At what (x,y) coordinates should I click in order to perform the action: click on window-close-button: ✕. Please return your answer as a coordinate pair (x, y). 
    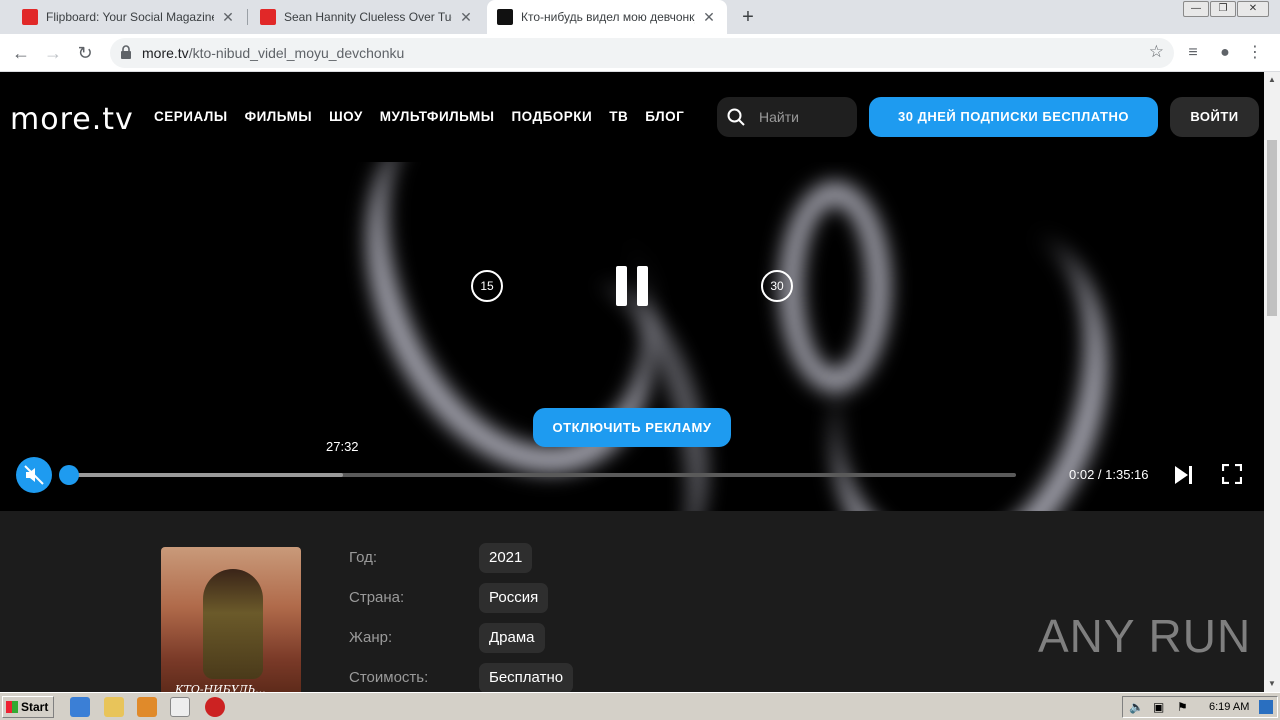
    Looking at the image, I should click on (1253, 9).